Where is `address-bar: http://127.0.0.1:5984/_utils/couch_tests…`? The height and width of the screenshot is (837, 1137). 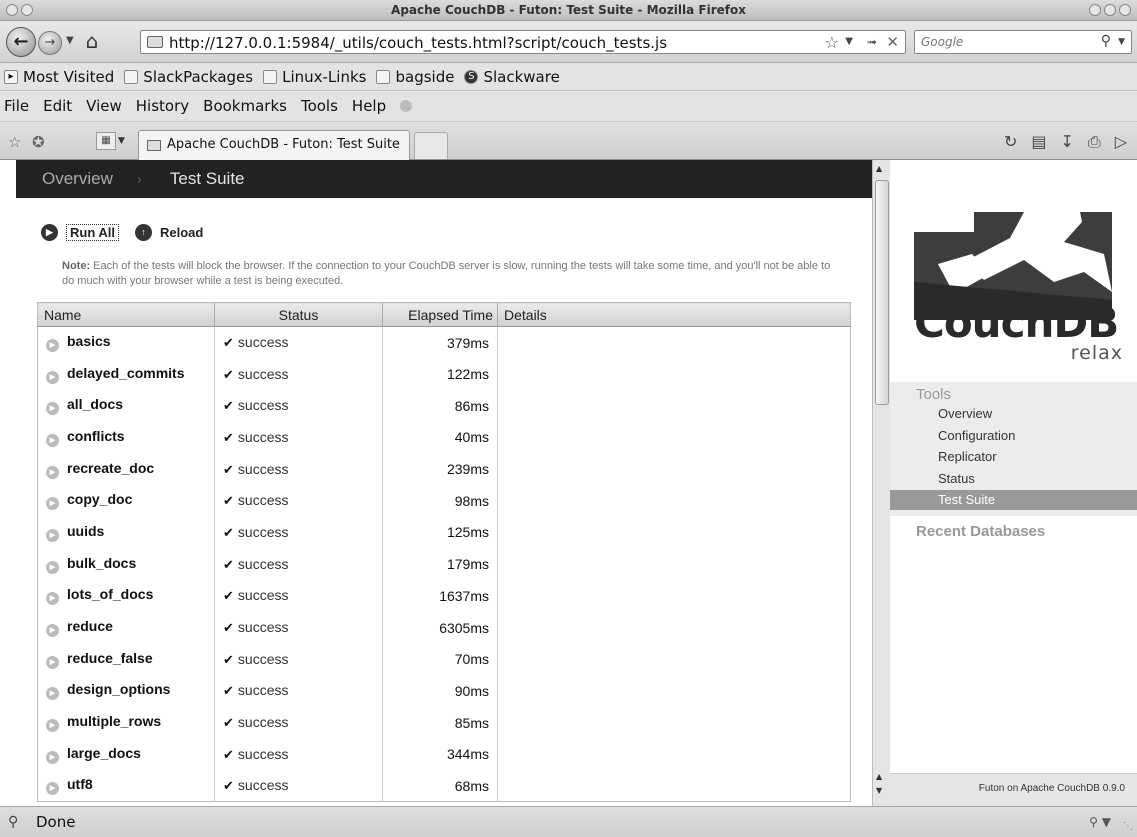
address-bar: http://127.0.0.1:5984/_utils/couch_tests… is located at coordinates (523, 42).